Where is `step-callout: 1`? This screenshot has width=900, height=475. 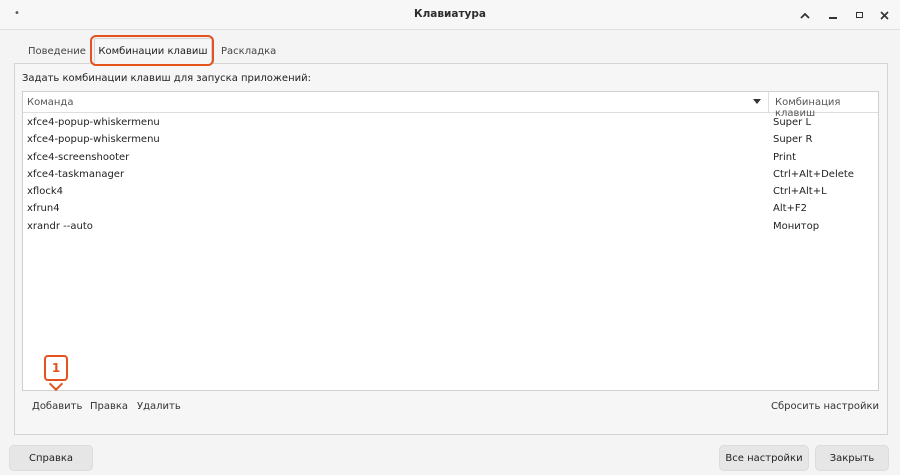
step-callout: 1 is located at coordinates (56, 373).